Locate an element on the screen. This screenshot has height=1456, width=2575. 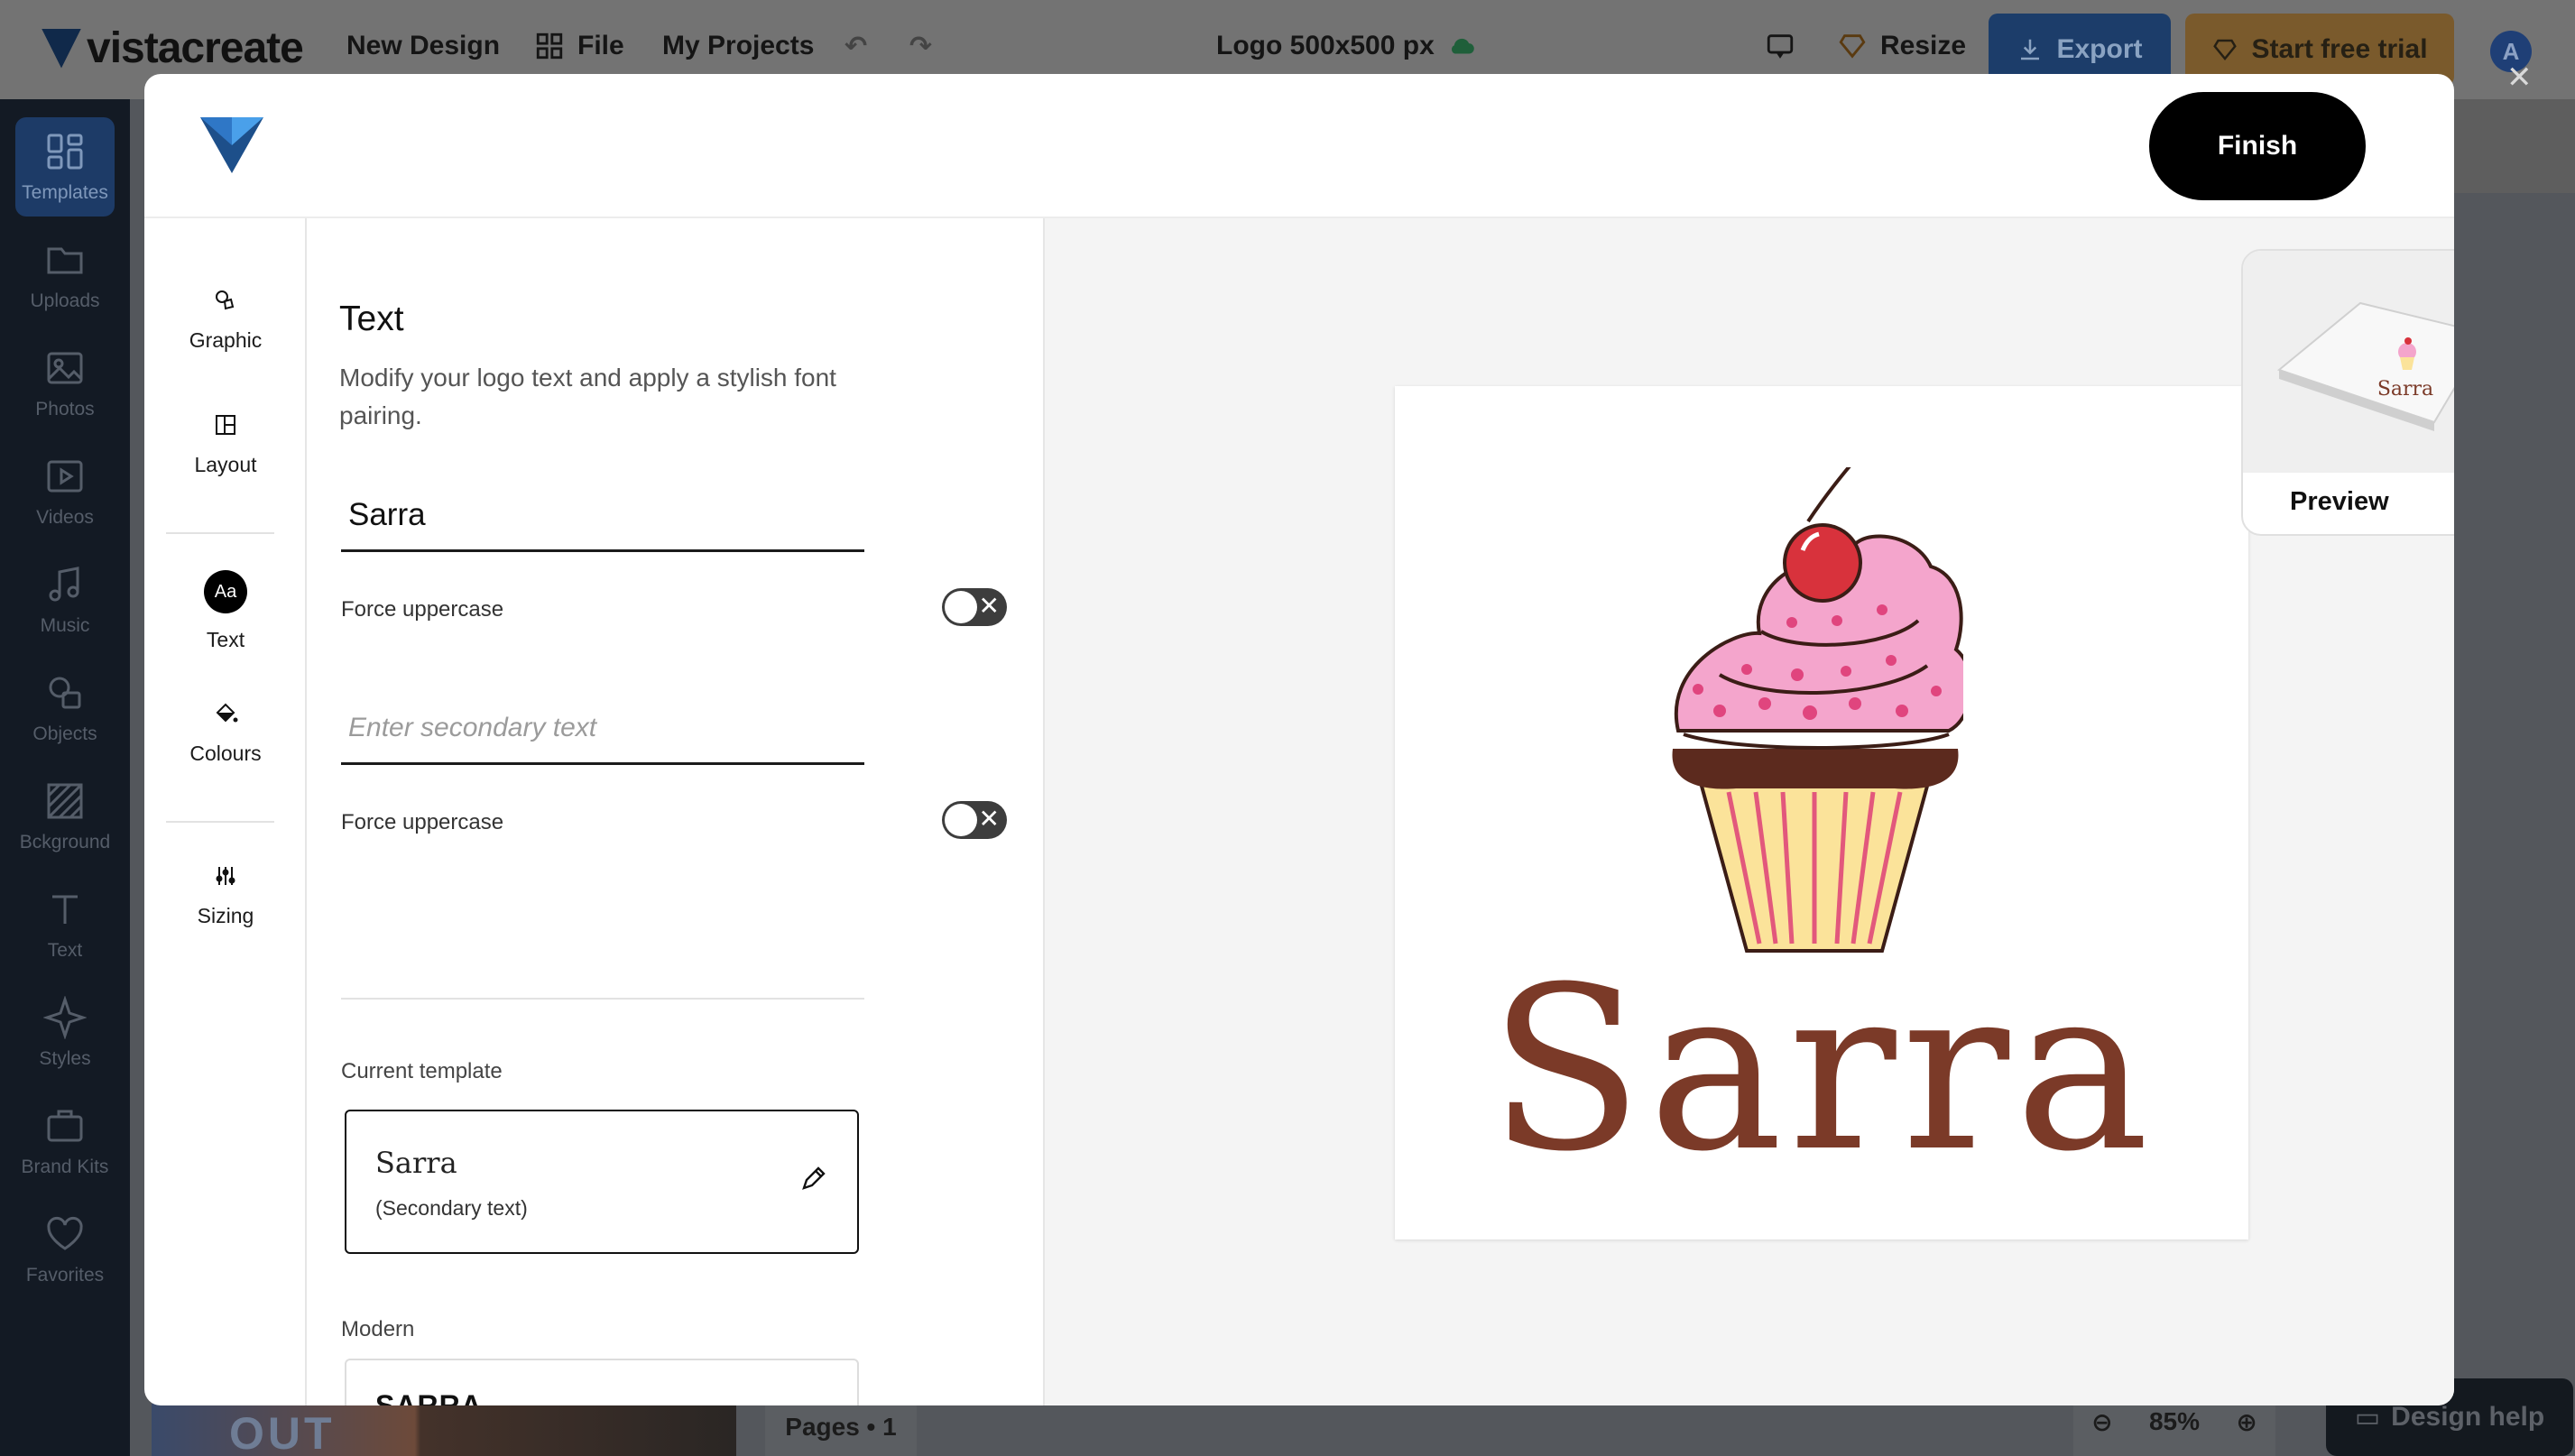
preview-card: Sarra Preview → is located at coordinates (2347, 392).